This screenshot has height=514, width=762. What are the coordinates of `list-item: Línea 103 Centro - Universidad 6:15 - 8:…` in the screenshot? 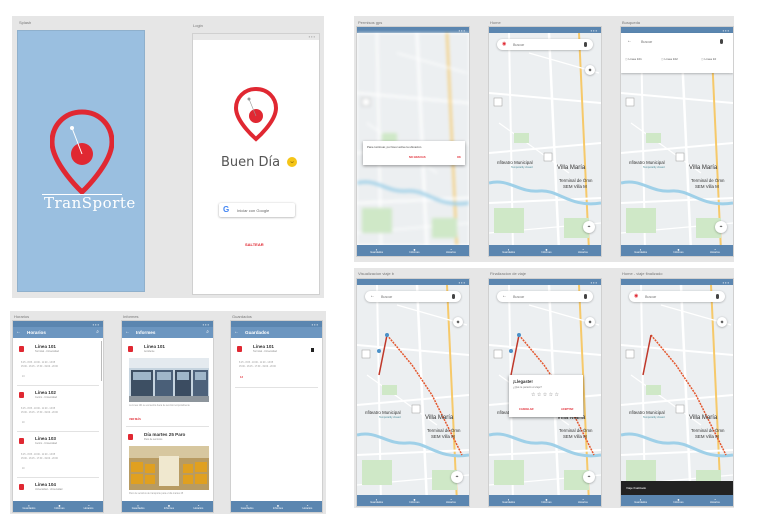 It's located at (58, 454).